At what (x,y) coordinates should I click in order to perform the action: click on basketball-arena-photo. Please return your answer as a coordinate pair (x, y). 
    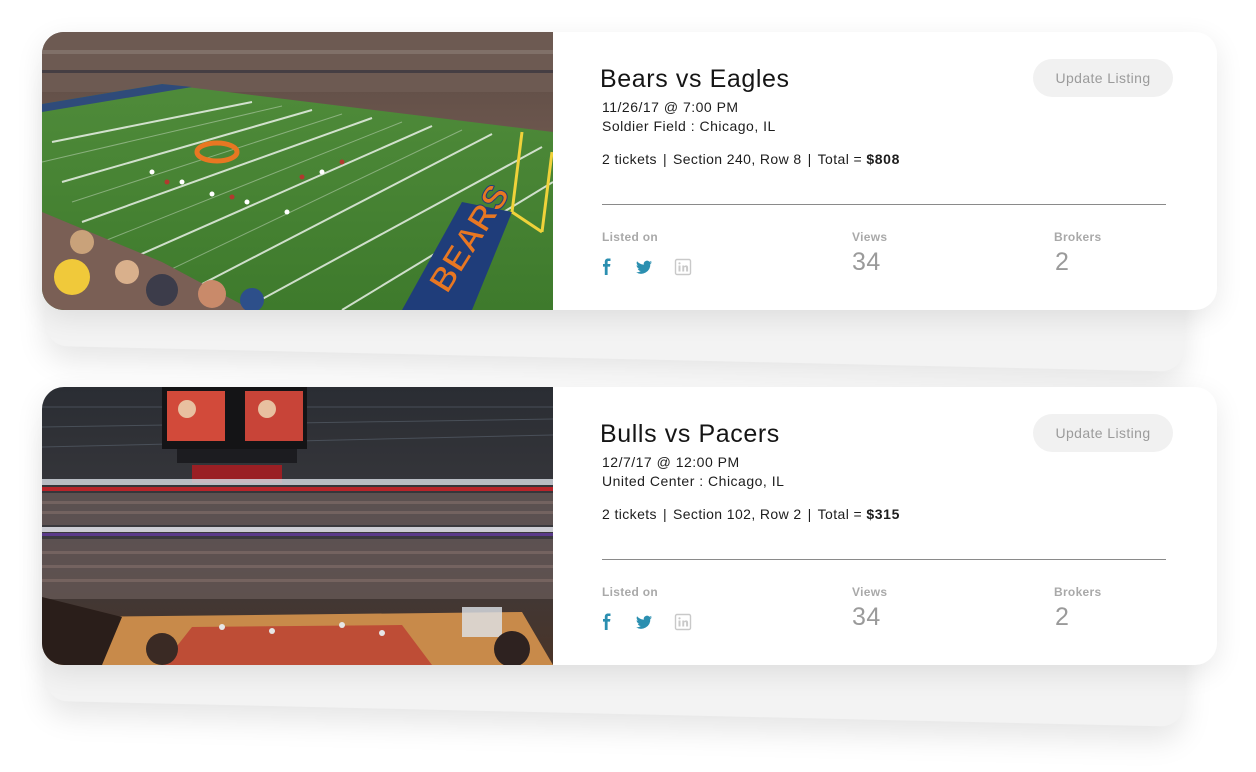
    Looking at the image, I should click on (297, 526).